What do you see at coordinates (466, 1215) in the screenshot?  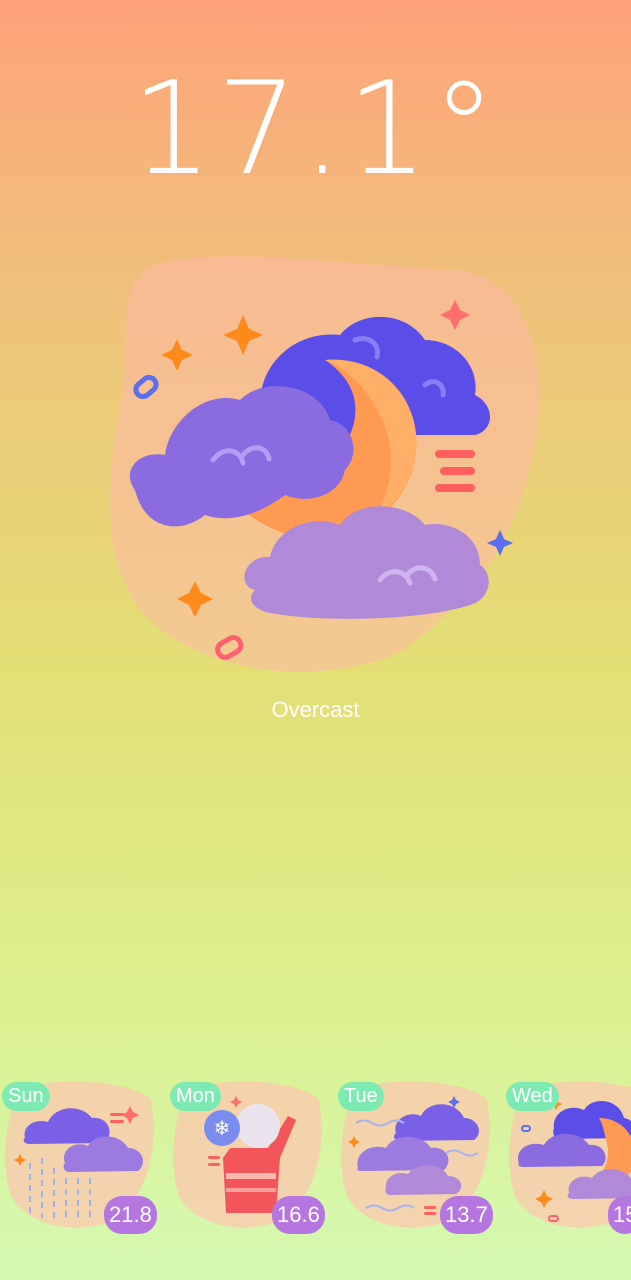 I see `forecast-temp: 13.7` at bounding box center [466, 1215].